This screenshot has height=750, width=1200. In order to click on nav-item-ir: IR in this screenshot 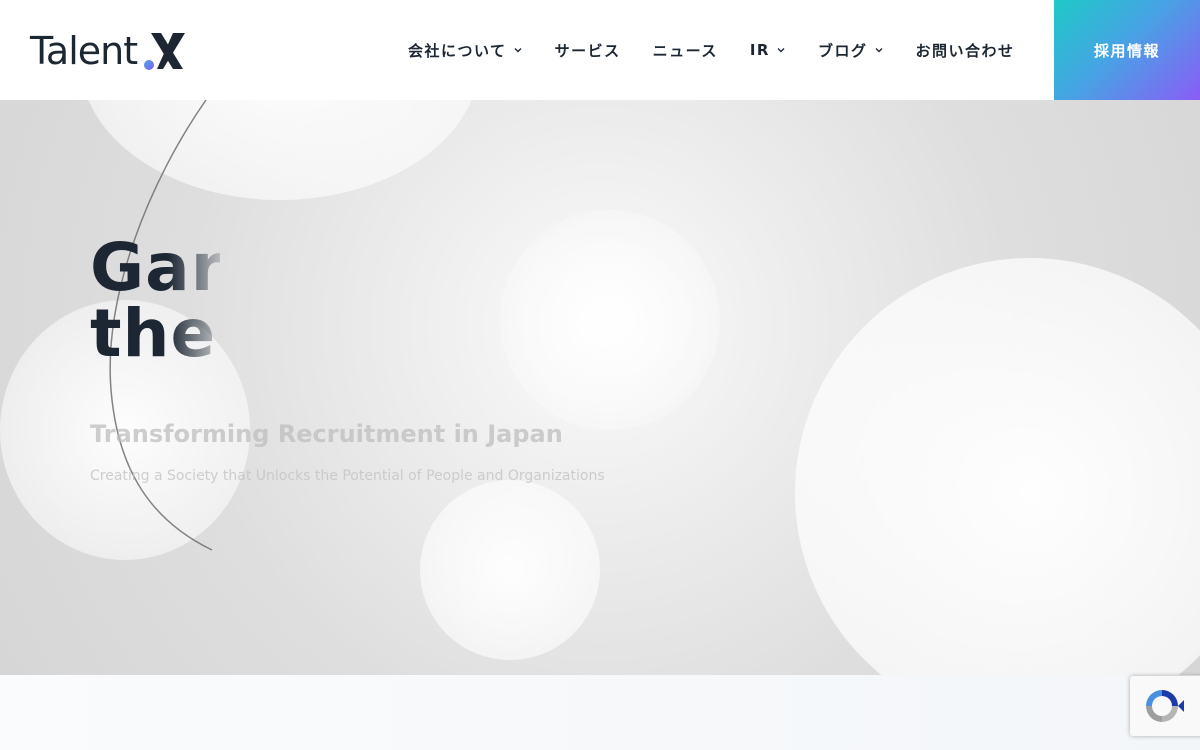, I will do `click(768, 50)`.